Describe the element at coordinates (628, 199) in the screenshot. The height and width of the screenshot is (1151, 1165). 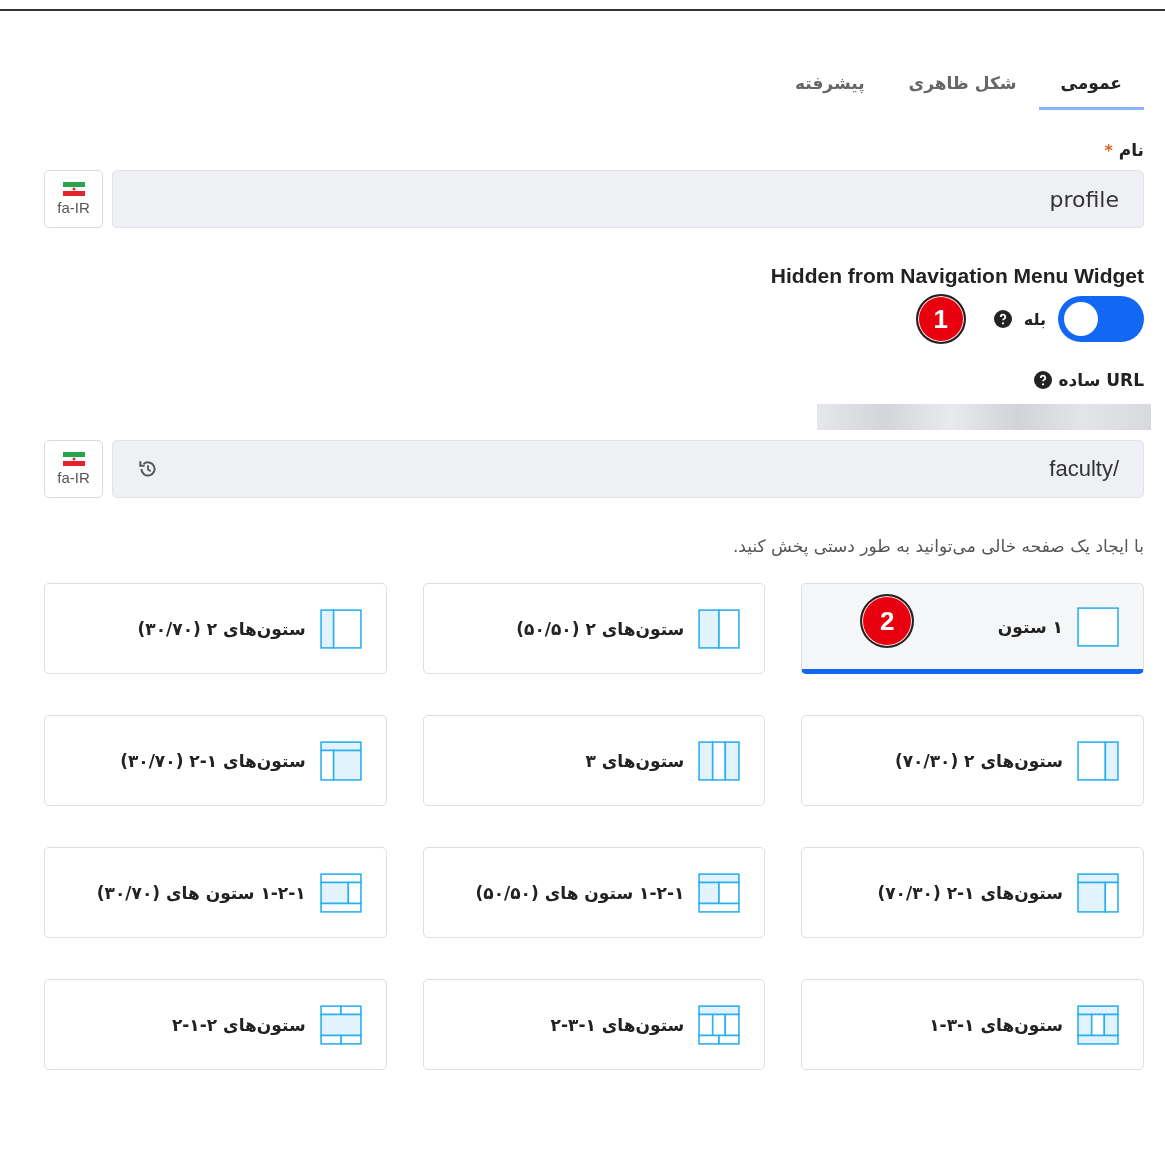
I see `name-field: profile` at that location.